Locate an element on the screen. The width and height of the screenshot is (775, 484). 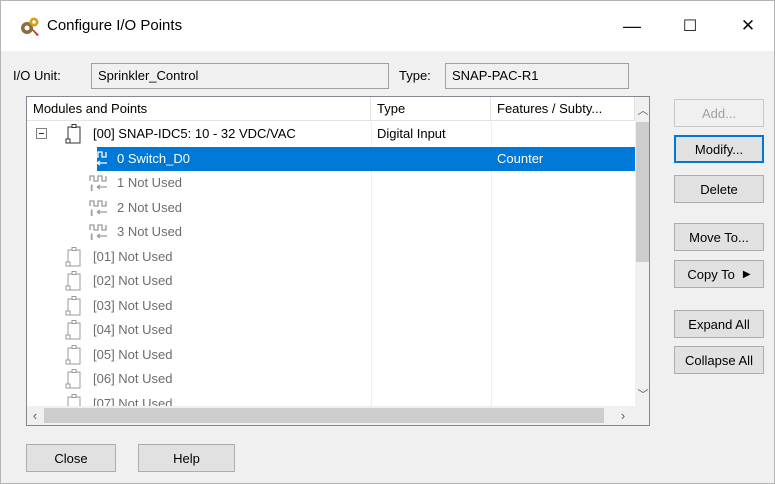
scroll-up-icon: ︿ is located at coordinates (642, 111).